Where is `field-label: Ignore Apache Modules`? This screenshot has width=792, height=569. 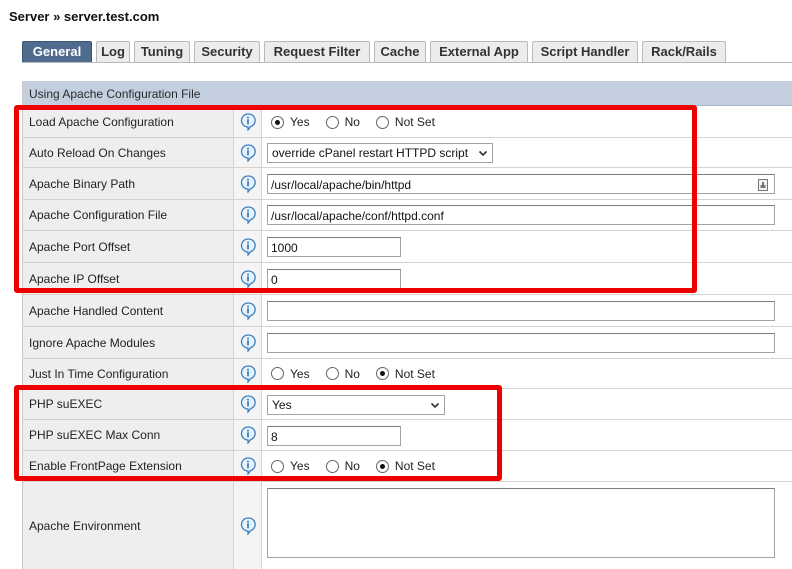
field-label: Ignore Apache Modules is located at coordinates (128, 342).